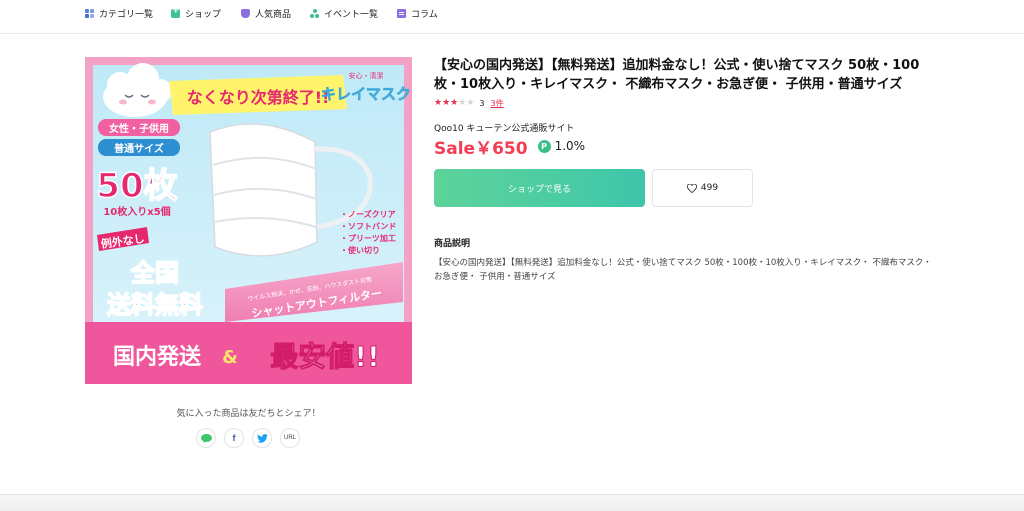  What do you see at coordinates (691, 188) in the screenshot?
I see `heart-icon` at bounding box center [691, 188].